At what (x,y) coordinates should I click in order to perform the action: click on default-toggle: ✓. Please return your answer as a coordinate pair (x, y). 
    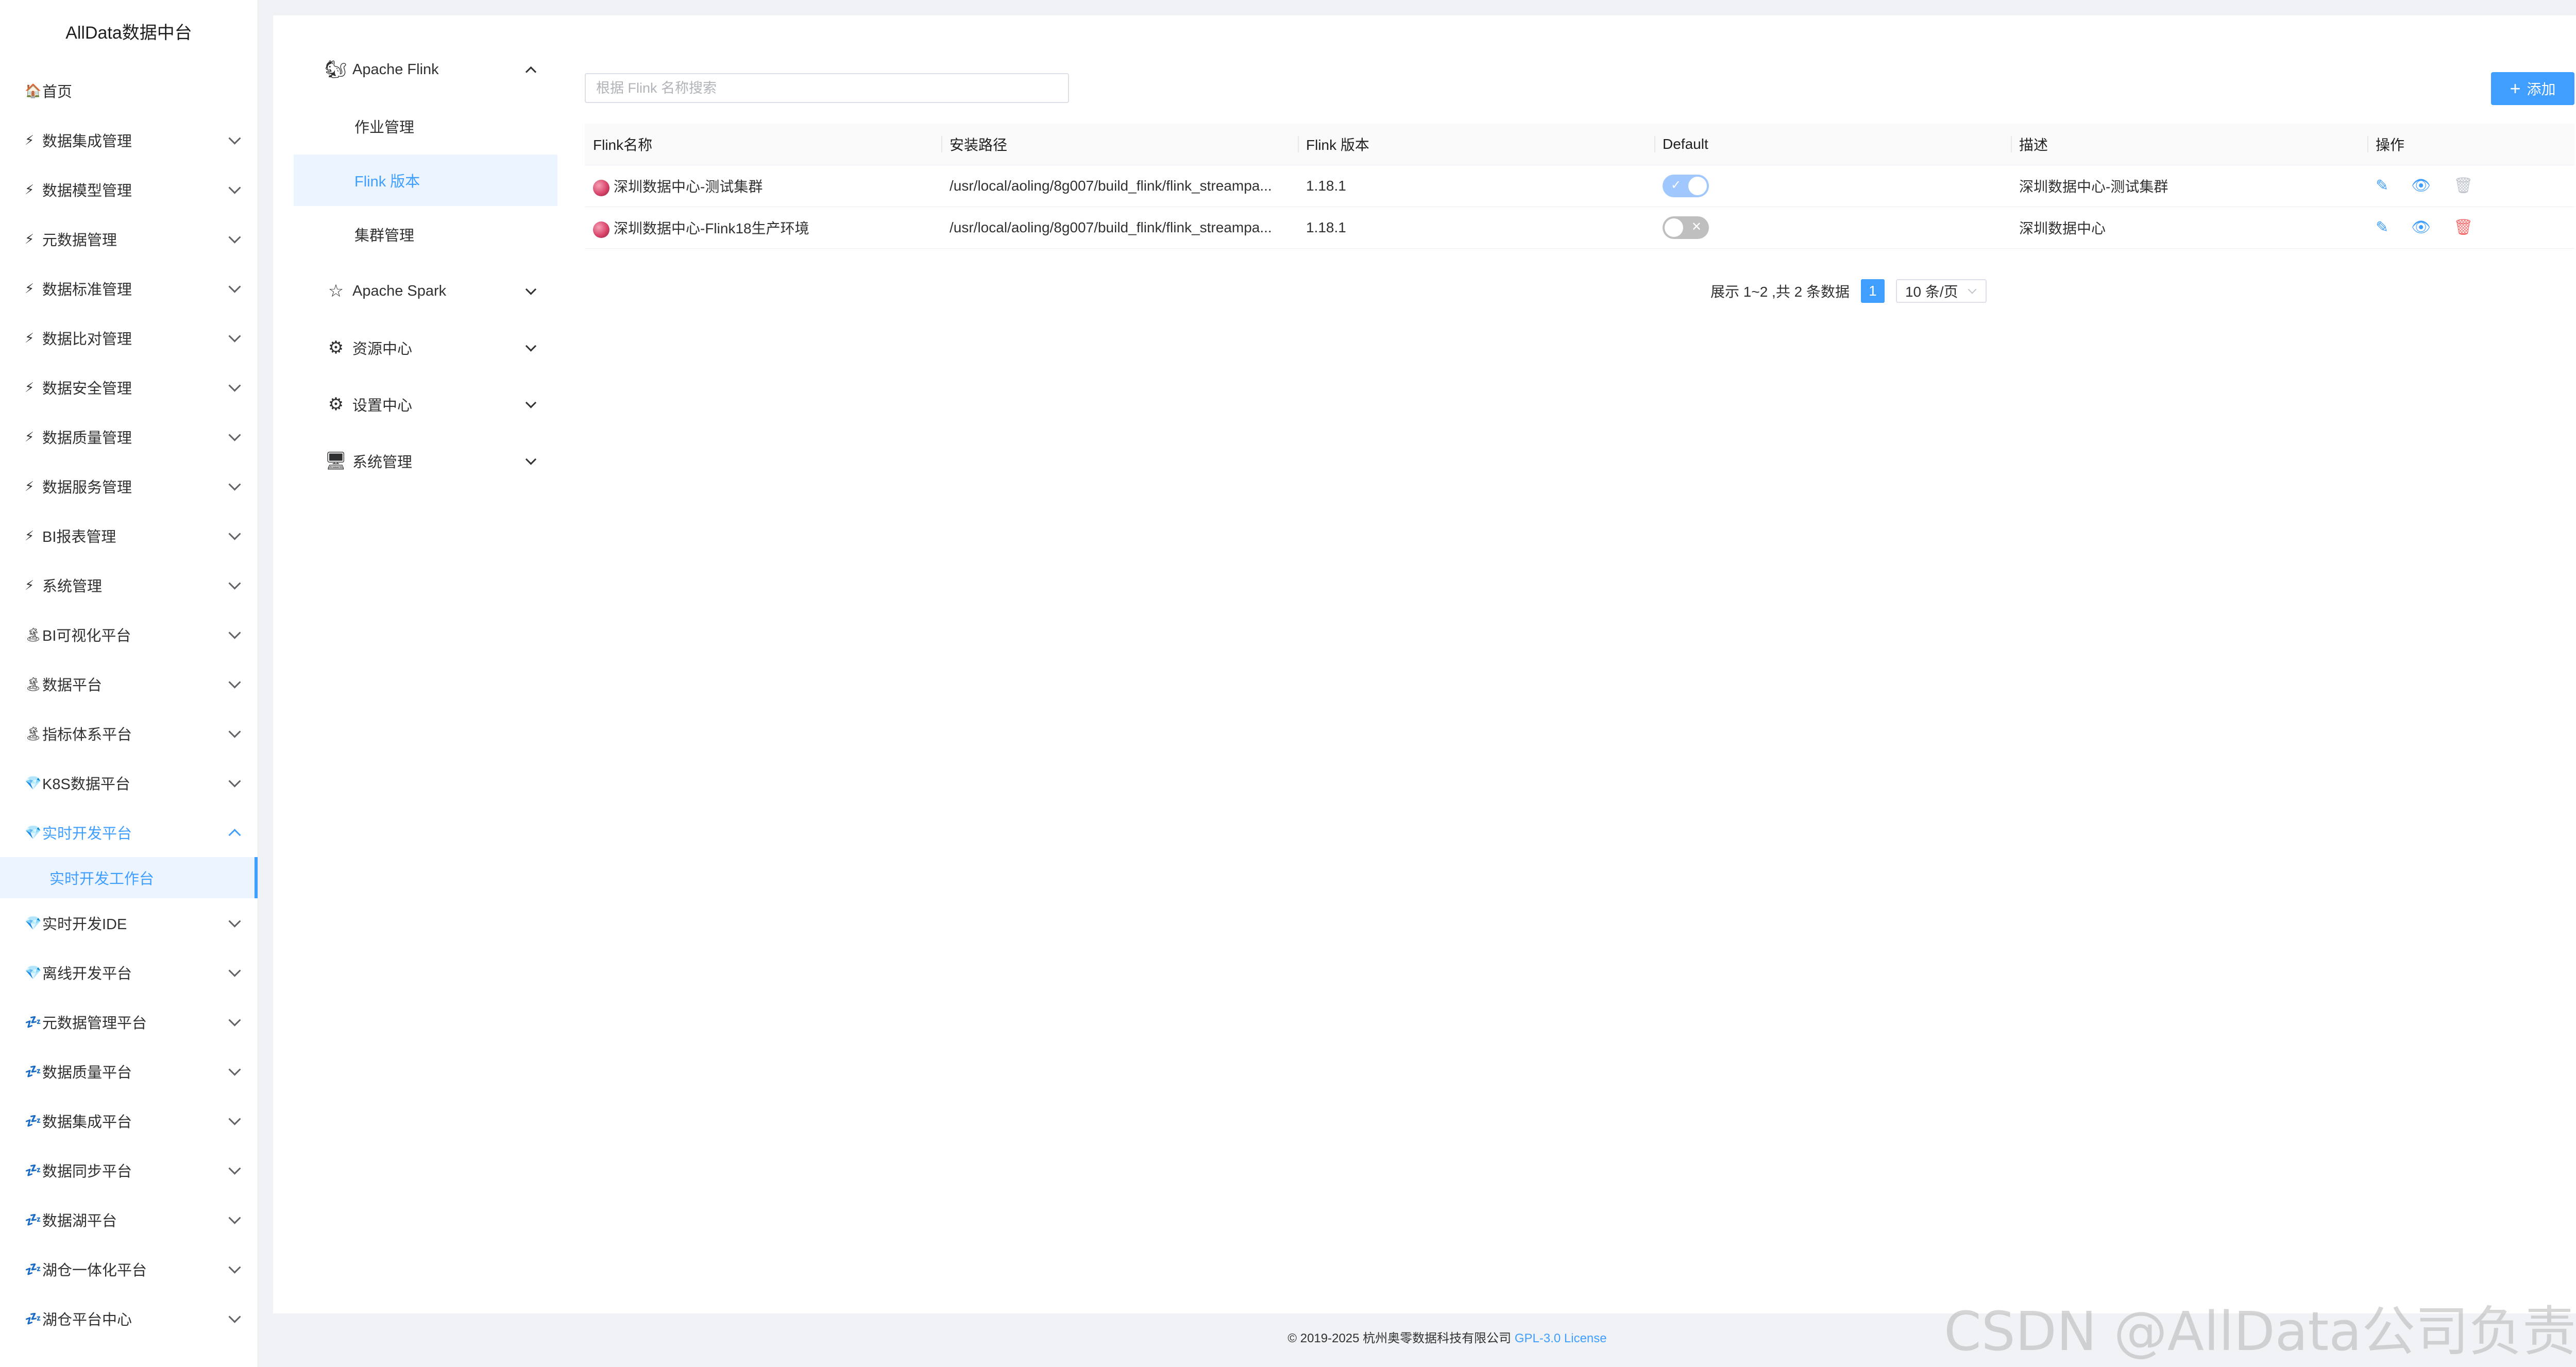
    Looking at the image, I should click on (1686, 186).